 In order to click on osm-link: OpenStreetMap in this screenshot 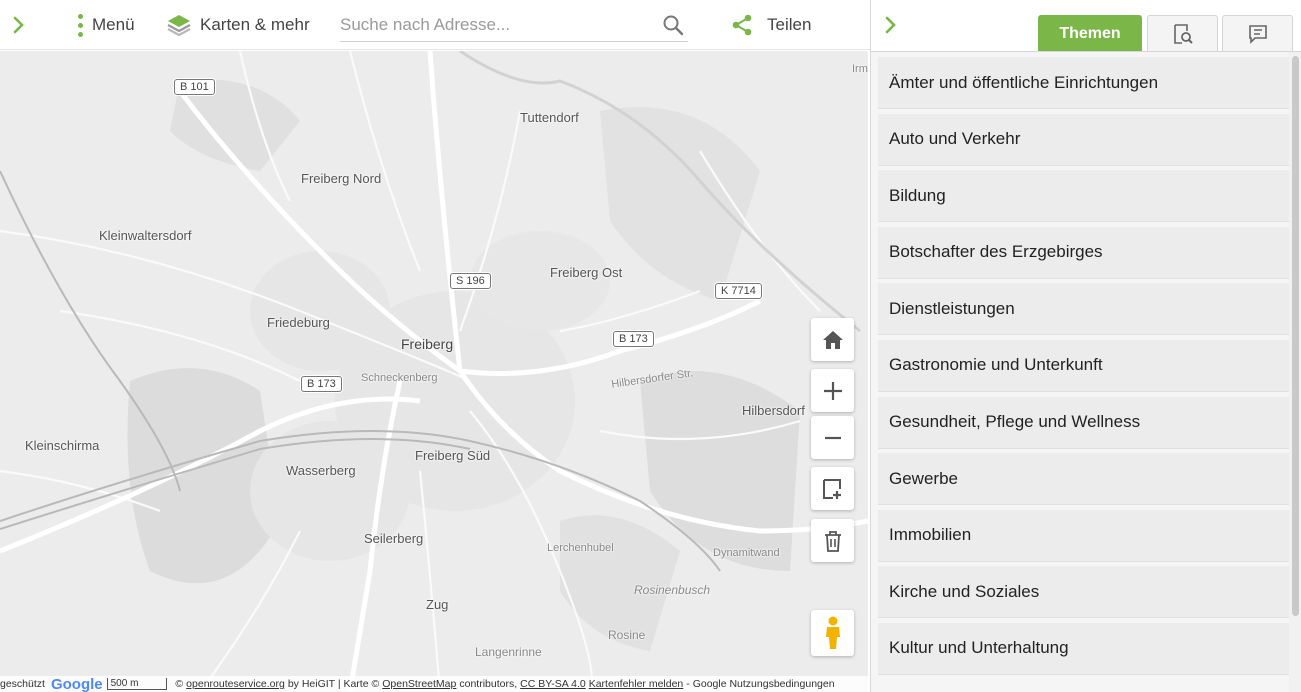, I will do `click(419, 684)`.